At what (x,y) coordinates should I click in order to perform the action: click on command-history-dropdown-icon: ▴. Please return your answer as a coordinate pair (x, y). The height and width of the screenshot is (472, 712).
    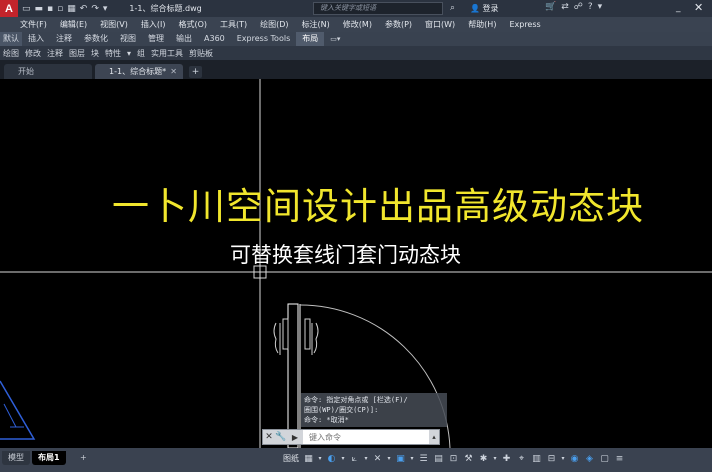
    Looking at the image, I should click on (434, 437).